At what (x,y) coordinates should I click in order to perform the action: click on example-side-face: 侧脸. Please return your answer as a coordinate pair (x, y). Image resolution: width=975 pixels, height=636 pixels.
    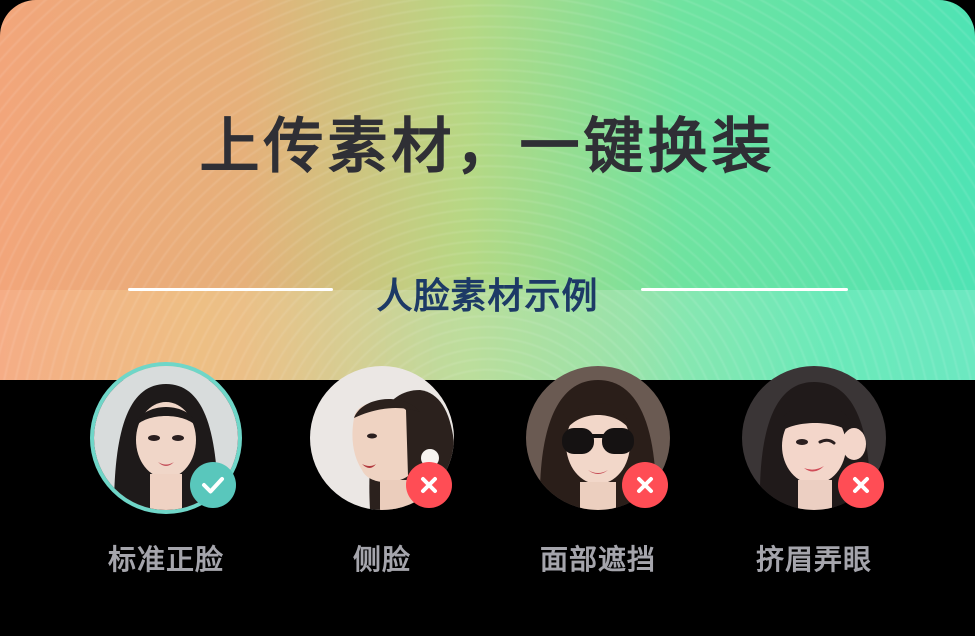
    Looking at the image, I should click on (382, 476).